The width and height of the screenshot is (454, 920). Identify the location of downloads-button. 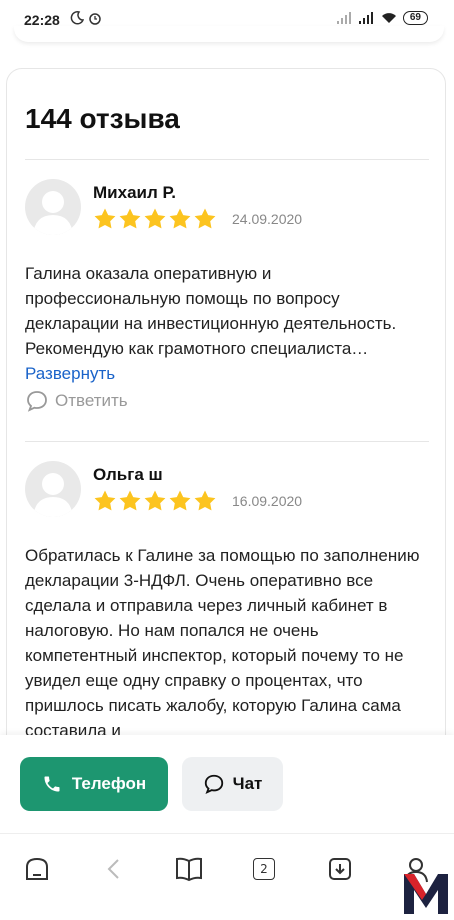
(340, 869).